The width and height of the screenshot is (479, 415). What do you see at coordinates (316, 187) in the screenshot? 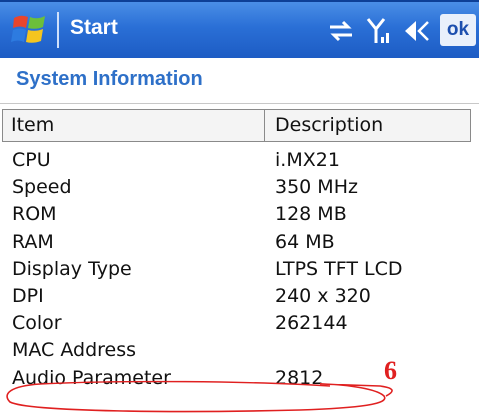
I see `description-cell: 350 MHz` at bounding box center [316, 187].